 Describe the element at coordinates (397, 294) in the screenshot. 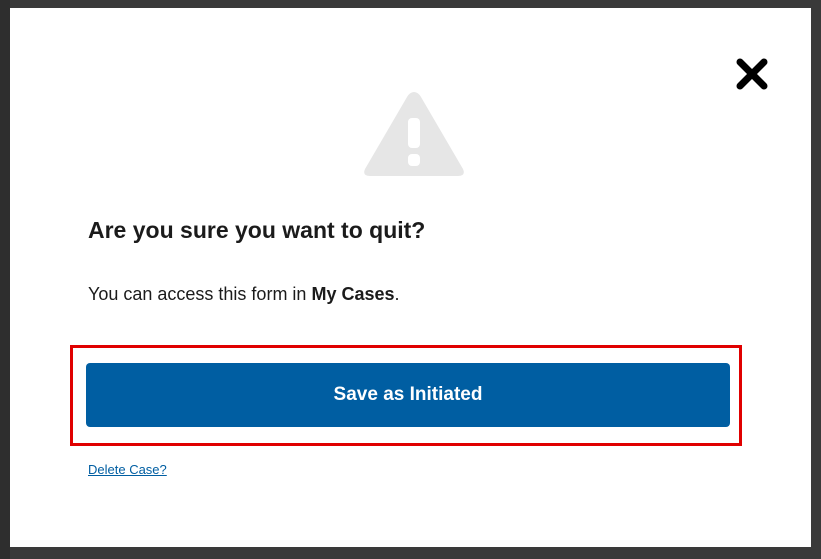

I see `message-period: .` at that location.